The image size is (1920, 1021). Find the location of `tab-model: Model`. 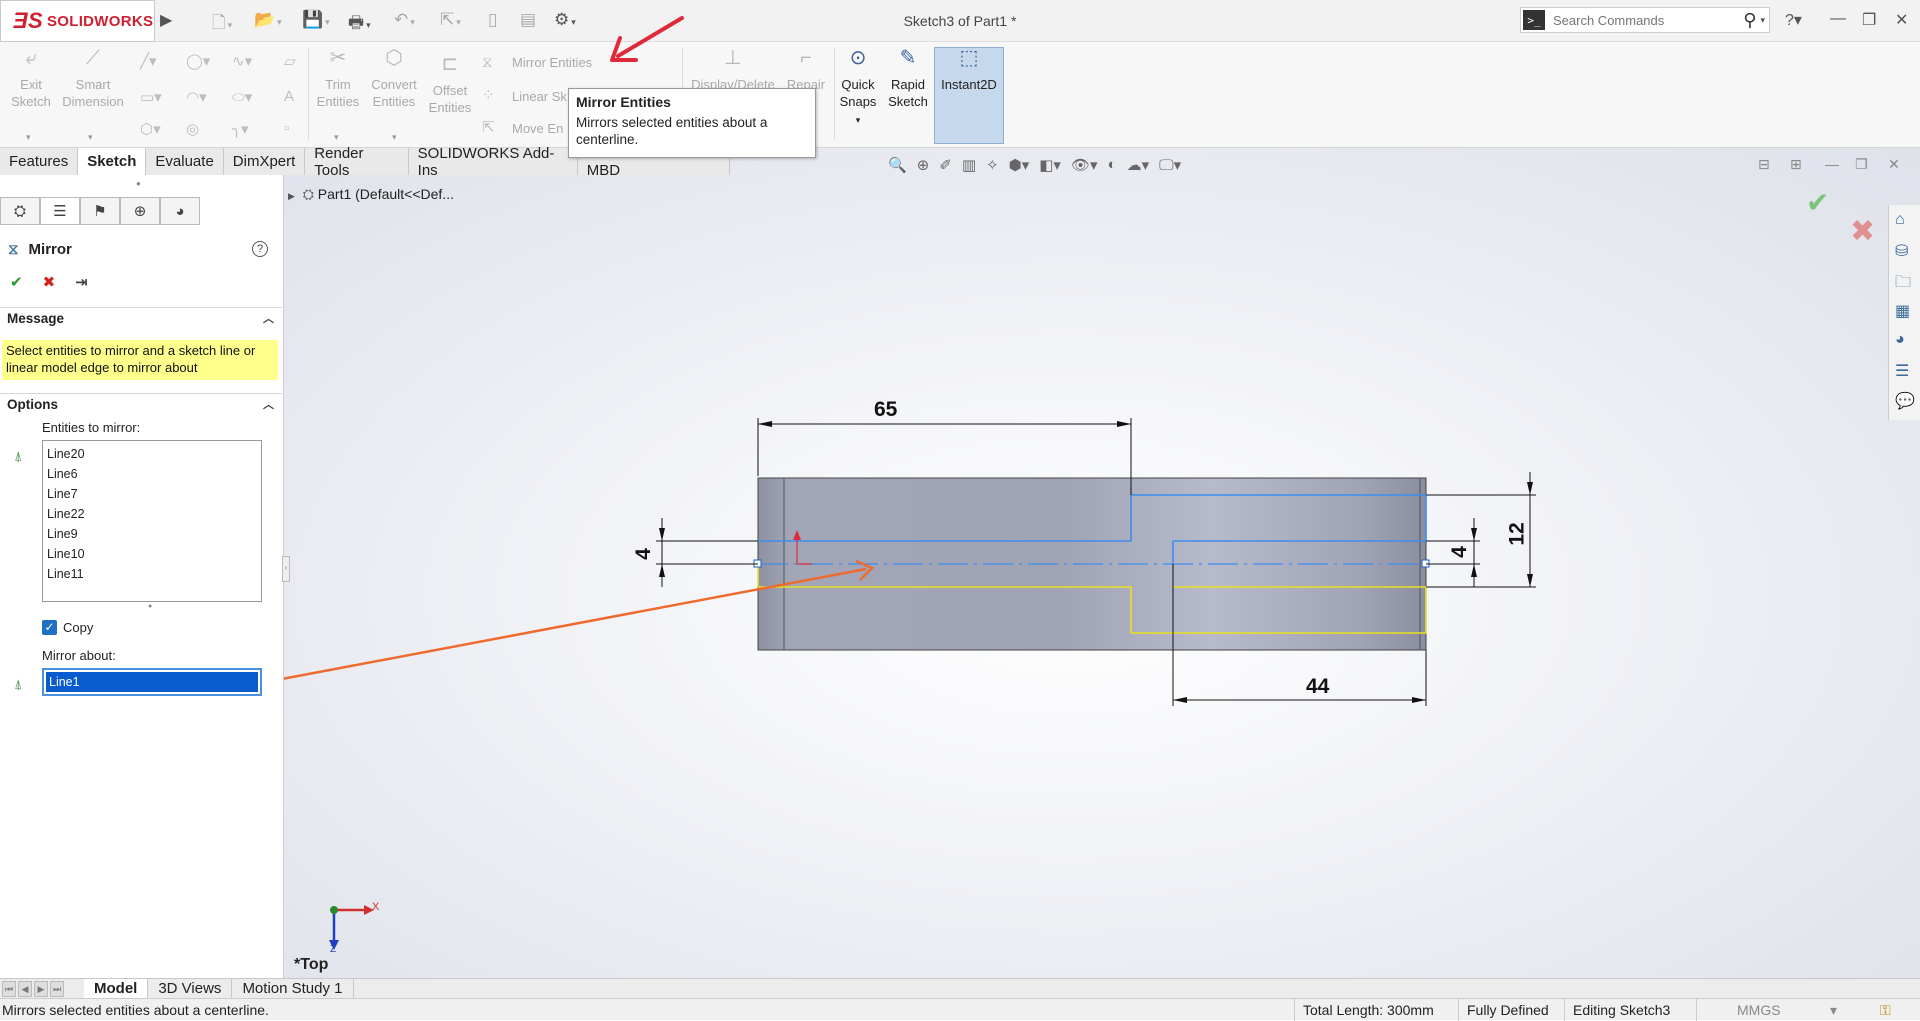

tab-model: Model is located at coordinates (116, 988).